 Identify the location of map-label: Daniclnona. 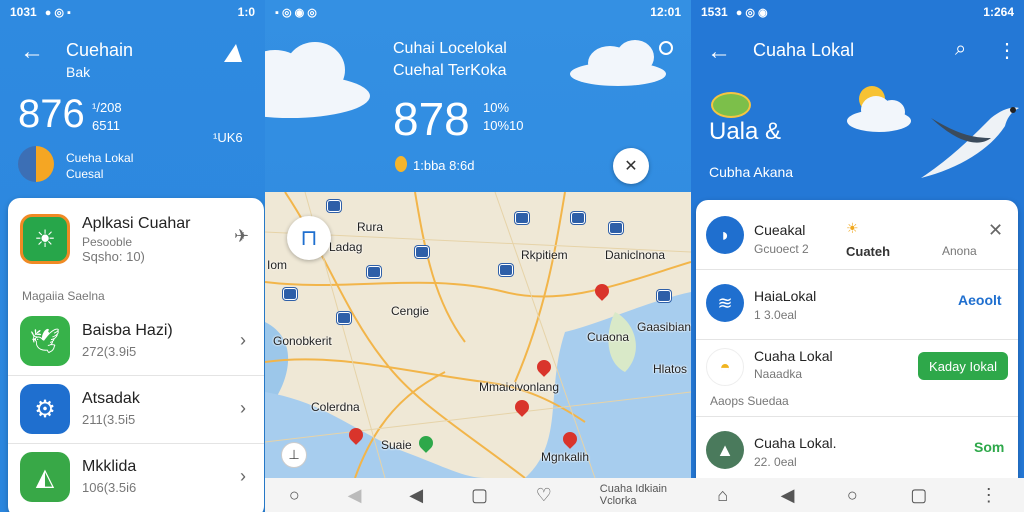
(635, 255).